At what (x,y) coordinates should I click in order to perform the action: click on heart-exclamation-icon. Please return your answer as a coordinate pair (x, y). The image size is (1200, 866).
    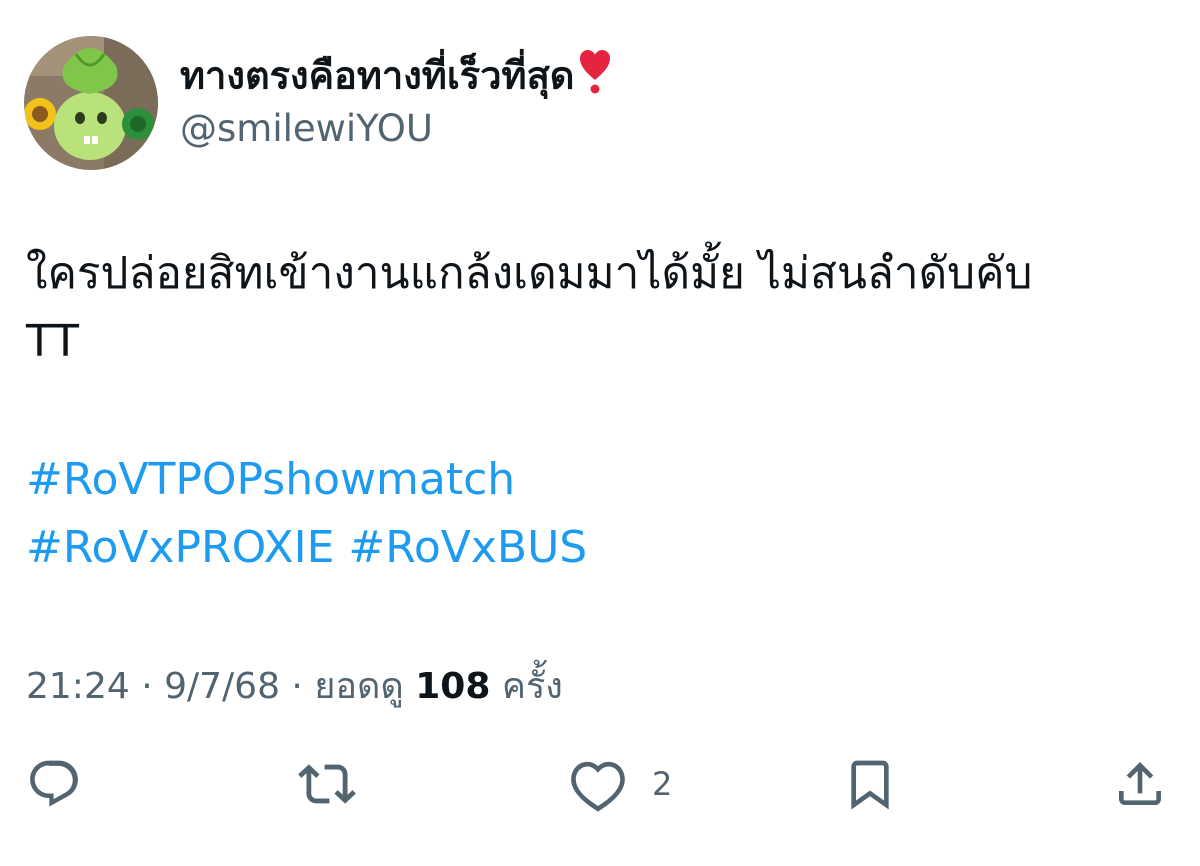
    Looking at the image, I should click on (595, 78).